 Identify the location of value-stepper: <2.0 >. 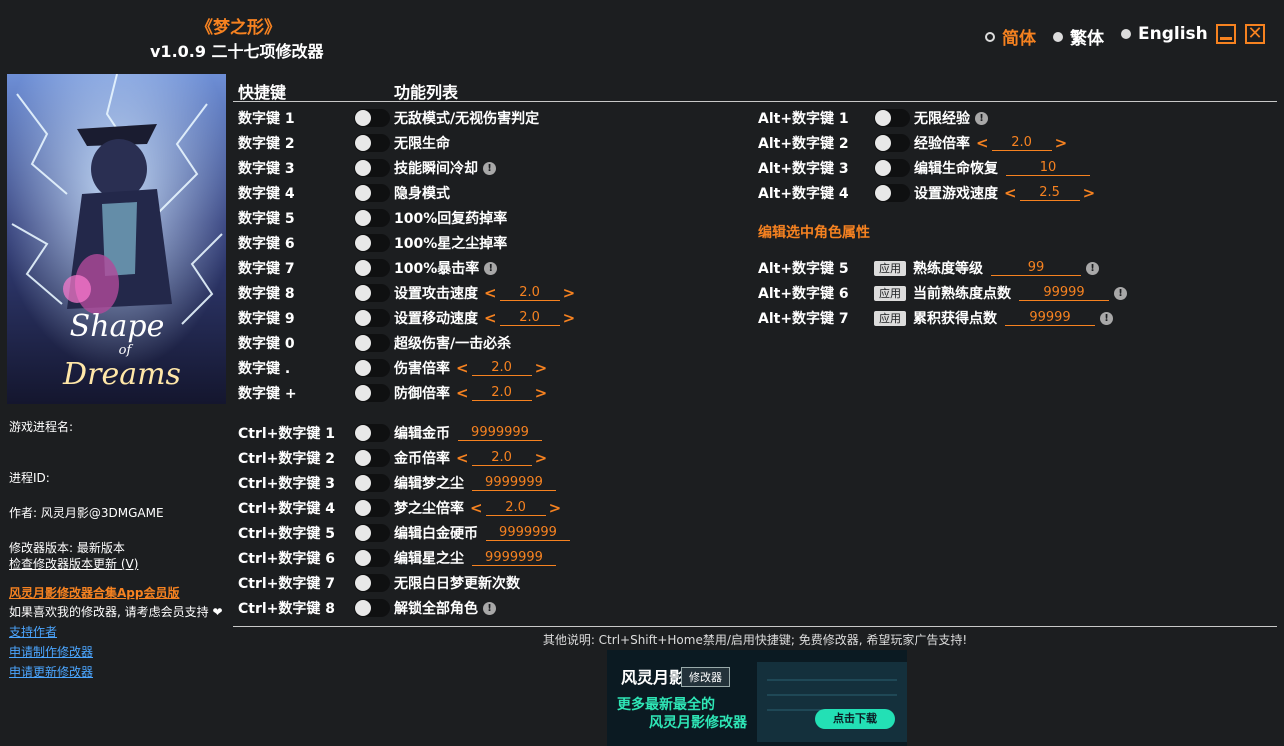
(501, 458).